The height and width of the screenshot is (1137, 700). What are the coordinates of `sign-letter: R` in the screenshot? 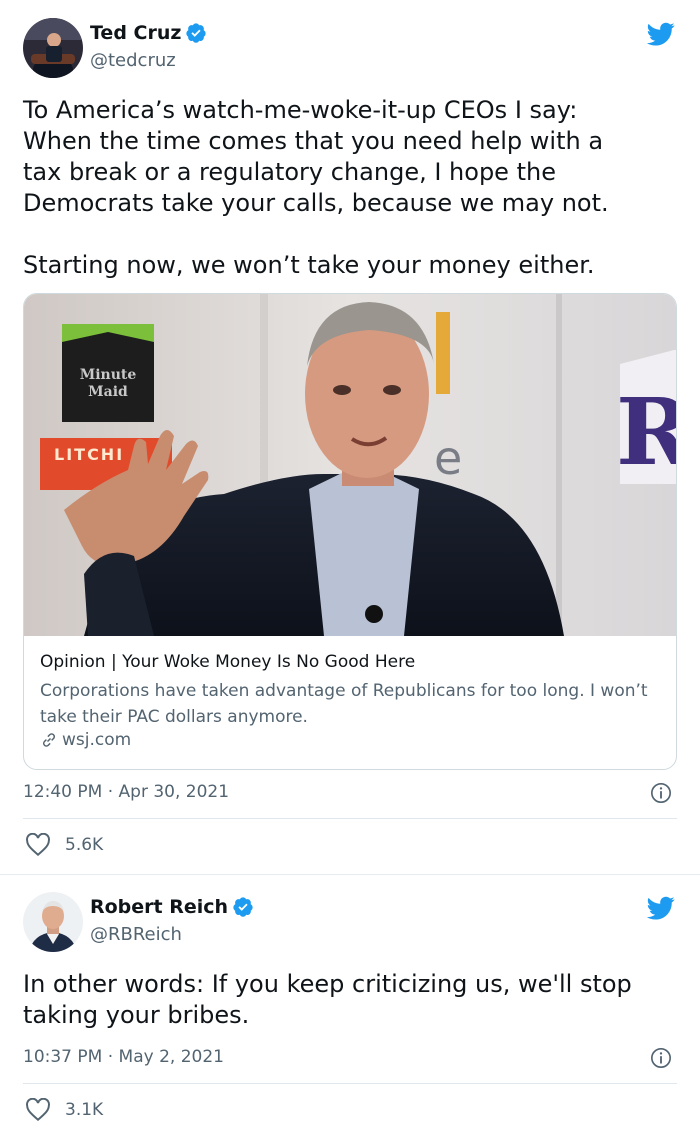 It's located at (646, 432).